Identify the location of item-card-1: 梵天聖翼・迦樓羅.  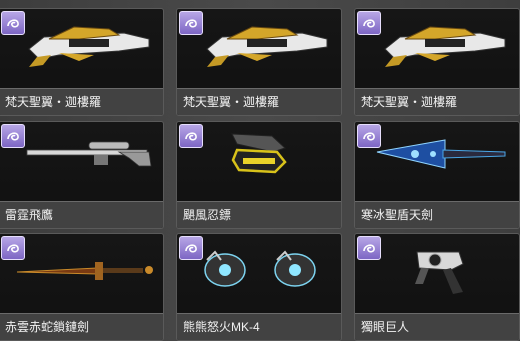
(82, 62).